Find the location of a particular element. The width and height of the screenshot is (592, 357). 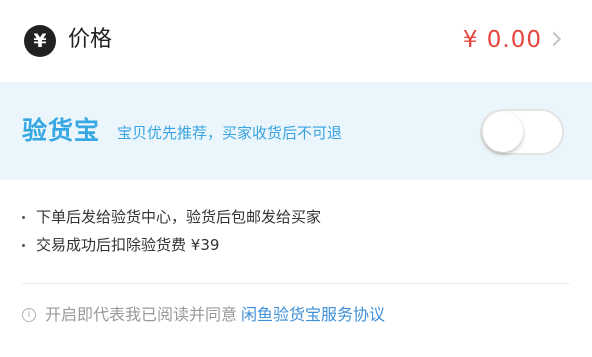

price-value: ¥ 0.00 is located at coordinates (502, 40).